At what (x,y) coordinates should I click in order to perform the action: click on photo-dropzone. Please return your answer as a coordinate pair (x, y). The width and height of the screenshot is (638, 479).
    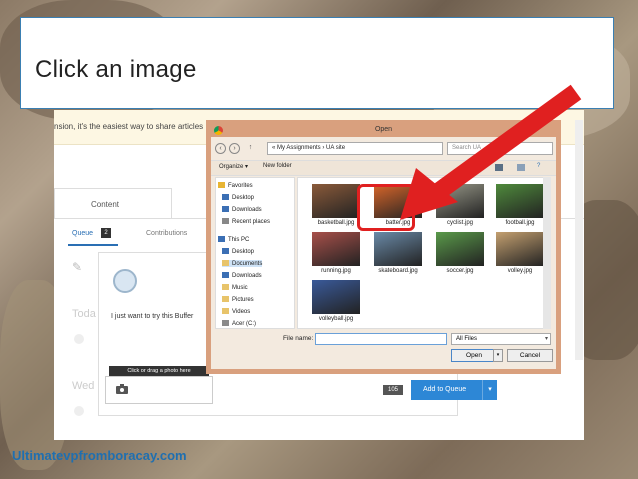
    Looking at the image, I should click on (159, 390).